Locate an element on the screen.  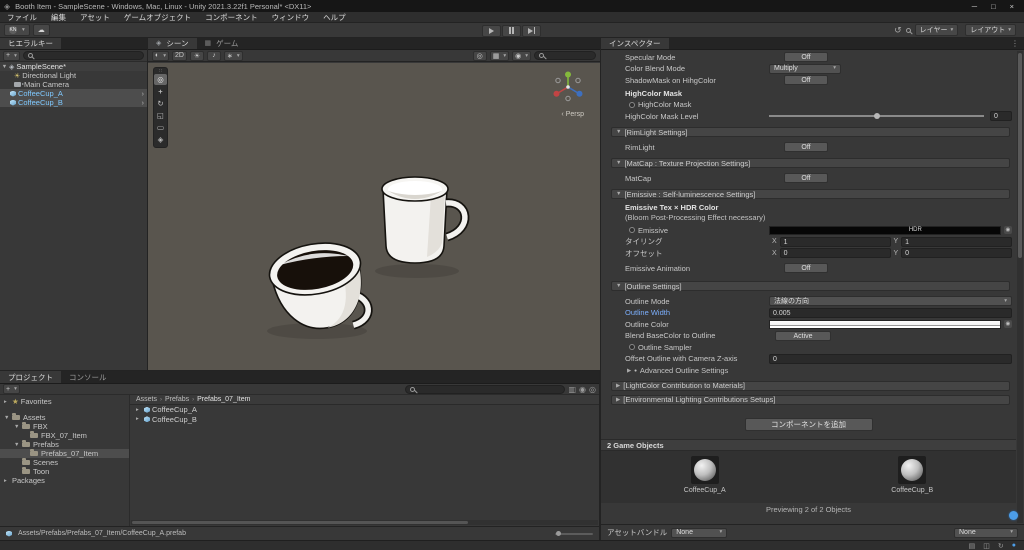
tree-item-directional-light: ☀ Directional Light is located at coordinates (73, 75).